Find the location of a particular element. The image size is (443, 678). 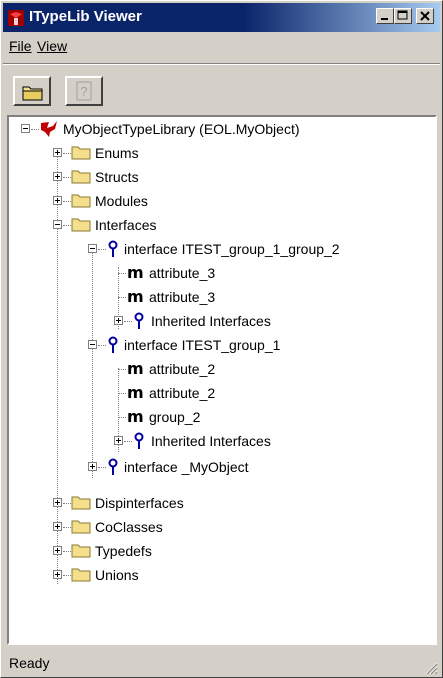

resize-grip-icon is located at coordinates (431, 668).